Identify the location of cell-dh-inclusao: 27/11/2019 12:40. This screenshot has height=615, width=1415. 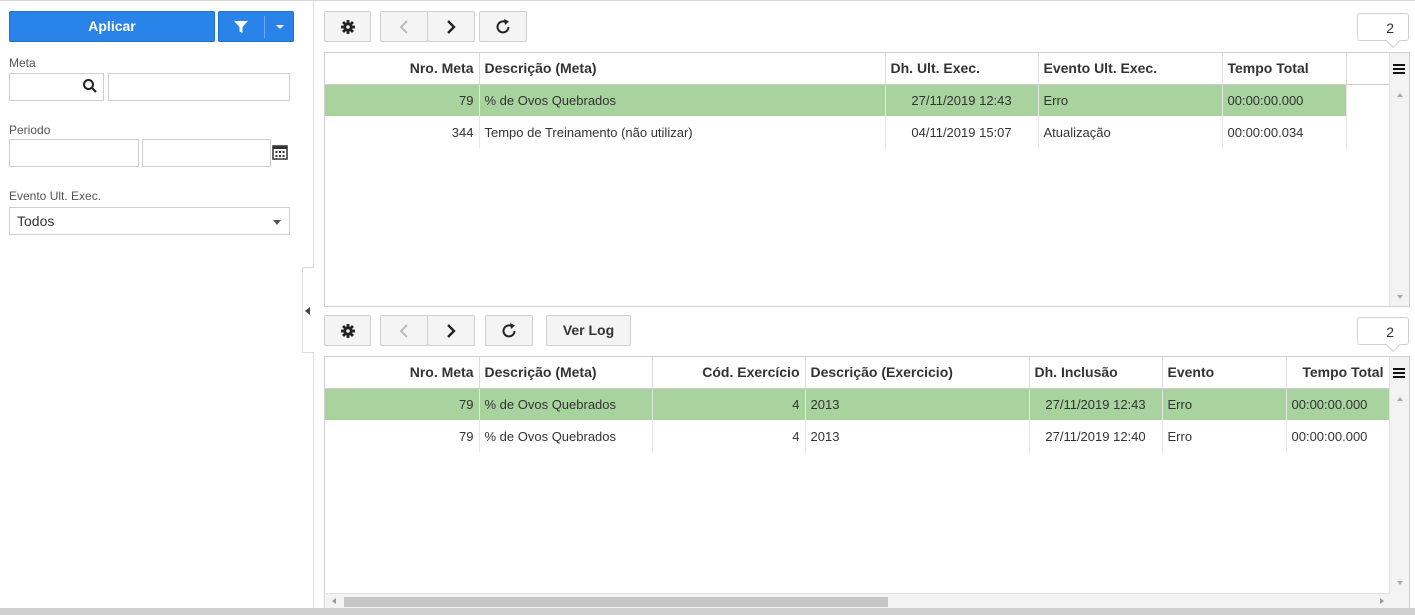
(1096, 436).